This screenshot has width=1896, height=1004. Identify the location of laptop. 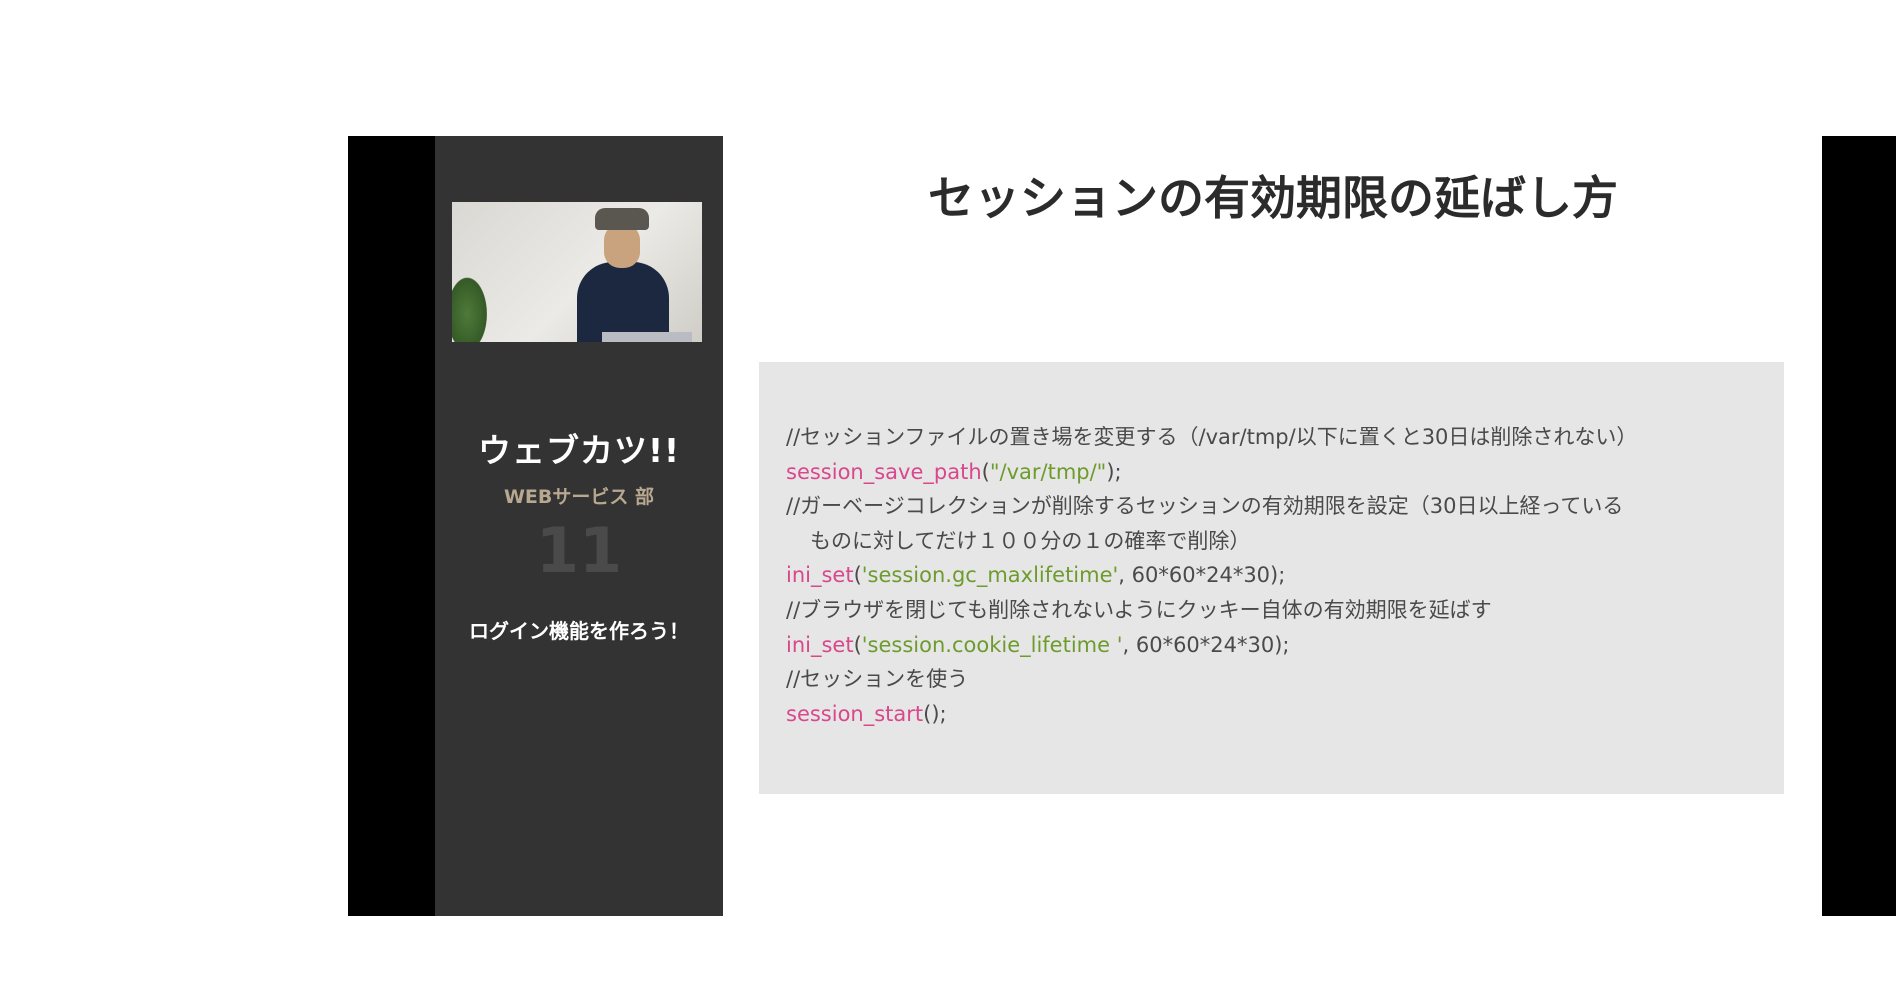
(647, 337).